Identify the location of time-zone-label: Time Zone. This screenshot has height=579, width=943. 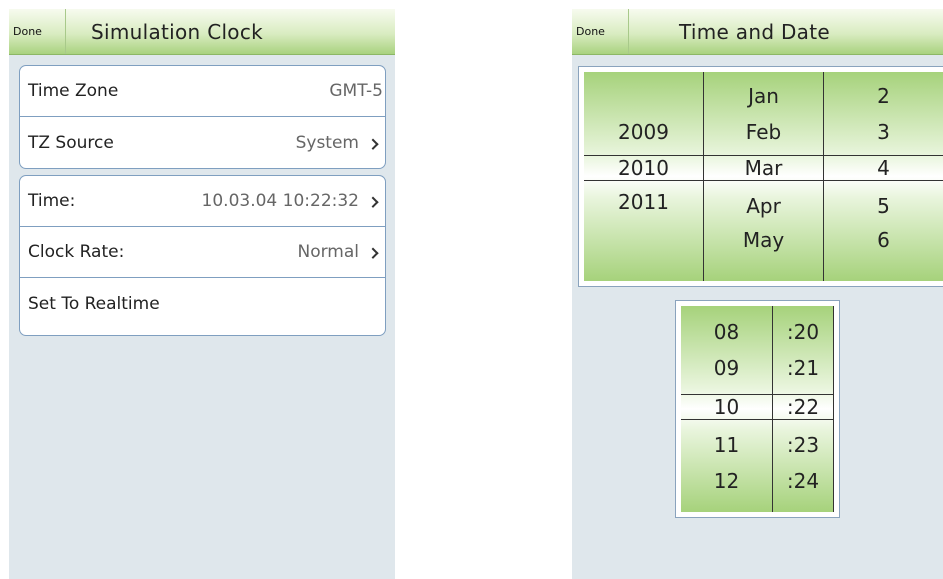
(73, 91).